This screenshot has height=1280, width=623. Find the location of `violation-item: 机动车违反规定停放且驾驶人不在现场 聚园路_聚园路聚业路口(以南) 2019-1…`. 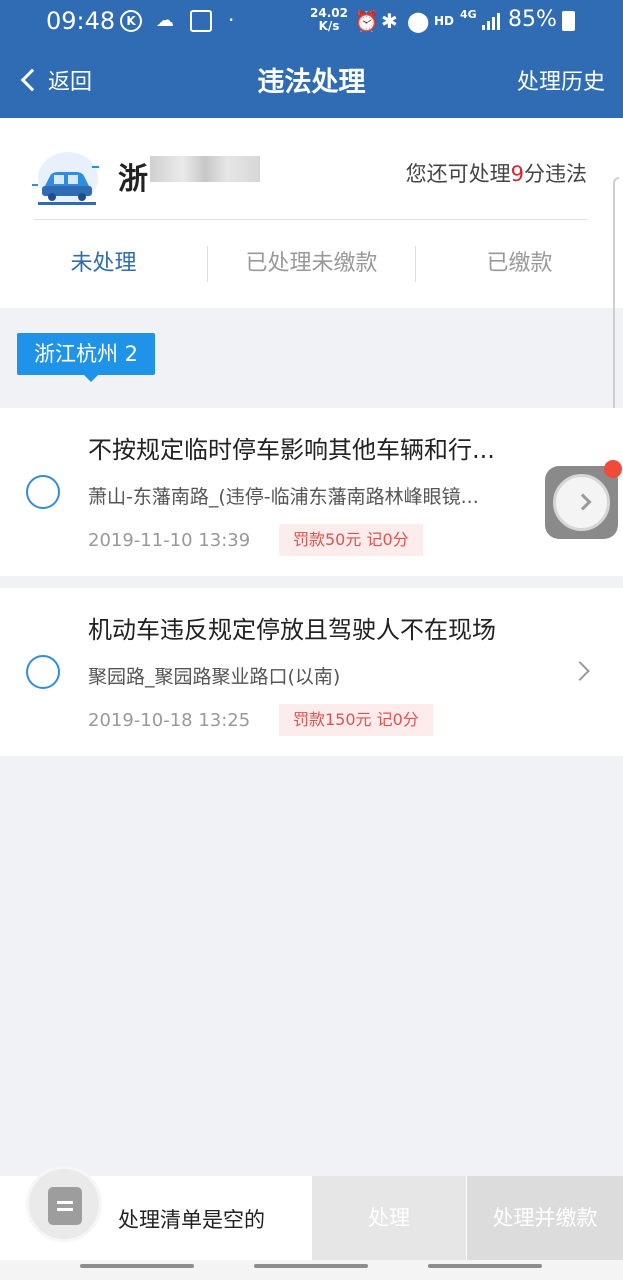

violation-item: 机动车违反规定停放且驾驶人不在现场 聚园路_聚园路聚业路口(以南) 2019-1… is located at coordinates (311, 672).